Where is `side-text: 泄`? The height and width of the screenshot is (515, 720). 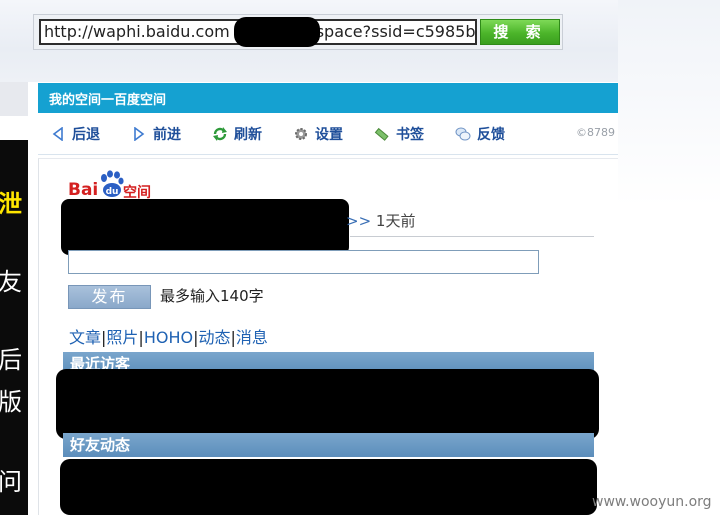 side-text: 泄 is located at coordinates (11, 204).